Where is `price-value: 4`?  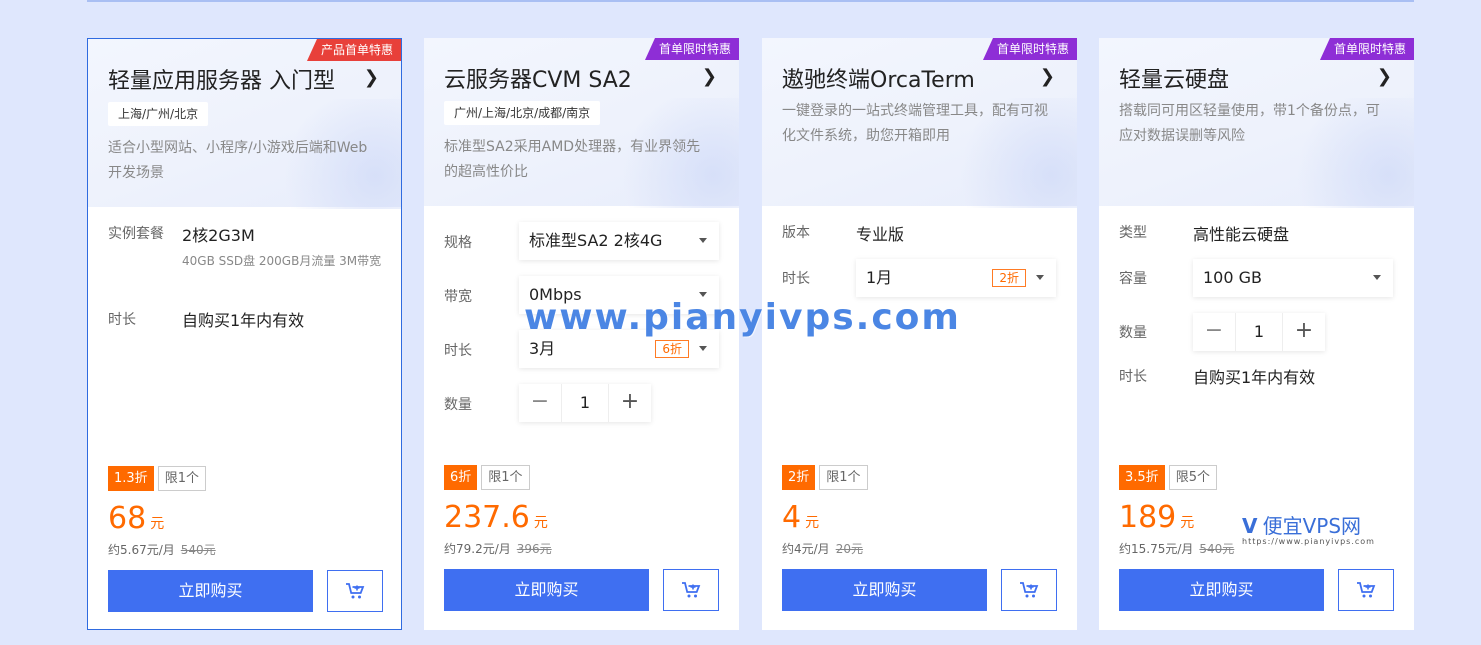
price-value: 4 is located at coordinates (792, 517).